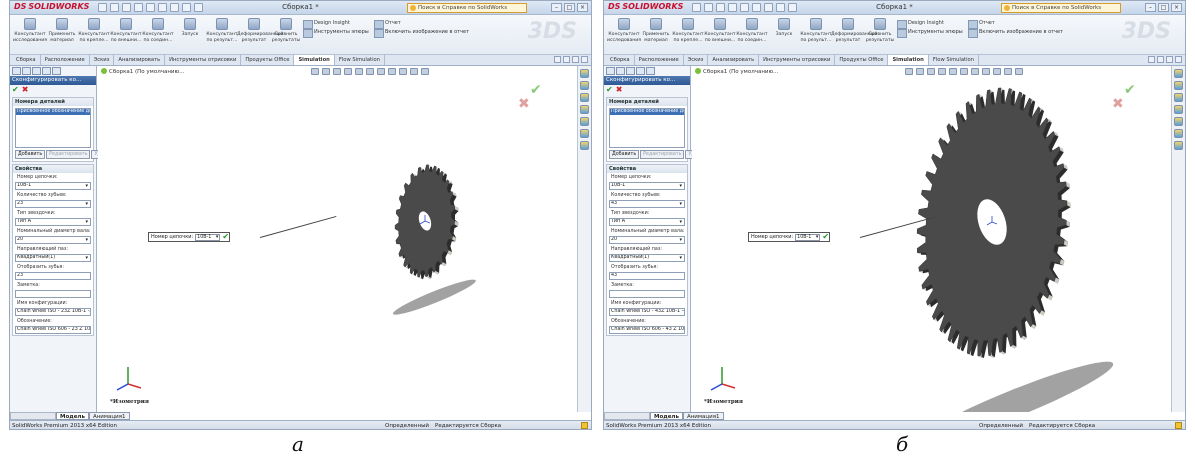 Image resolution: width=1195 pixels, height=456 pixels. What do you see at coordinates (647, 204) in the screenshot?
I see `teeth-select: 43` at bounding box center [647, 204].